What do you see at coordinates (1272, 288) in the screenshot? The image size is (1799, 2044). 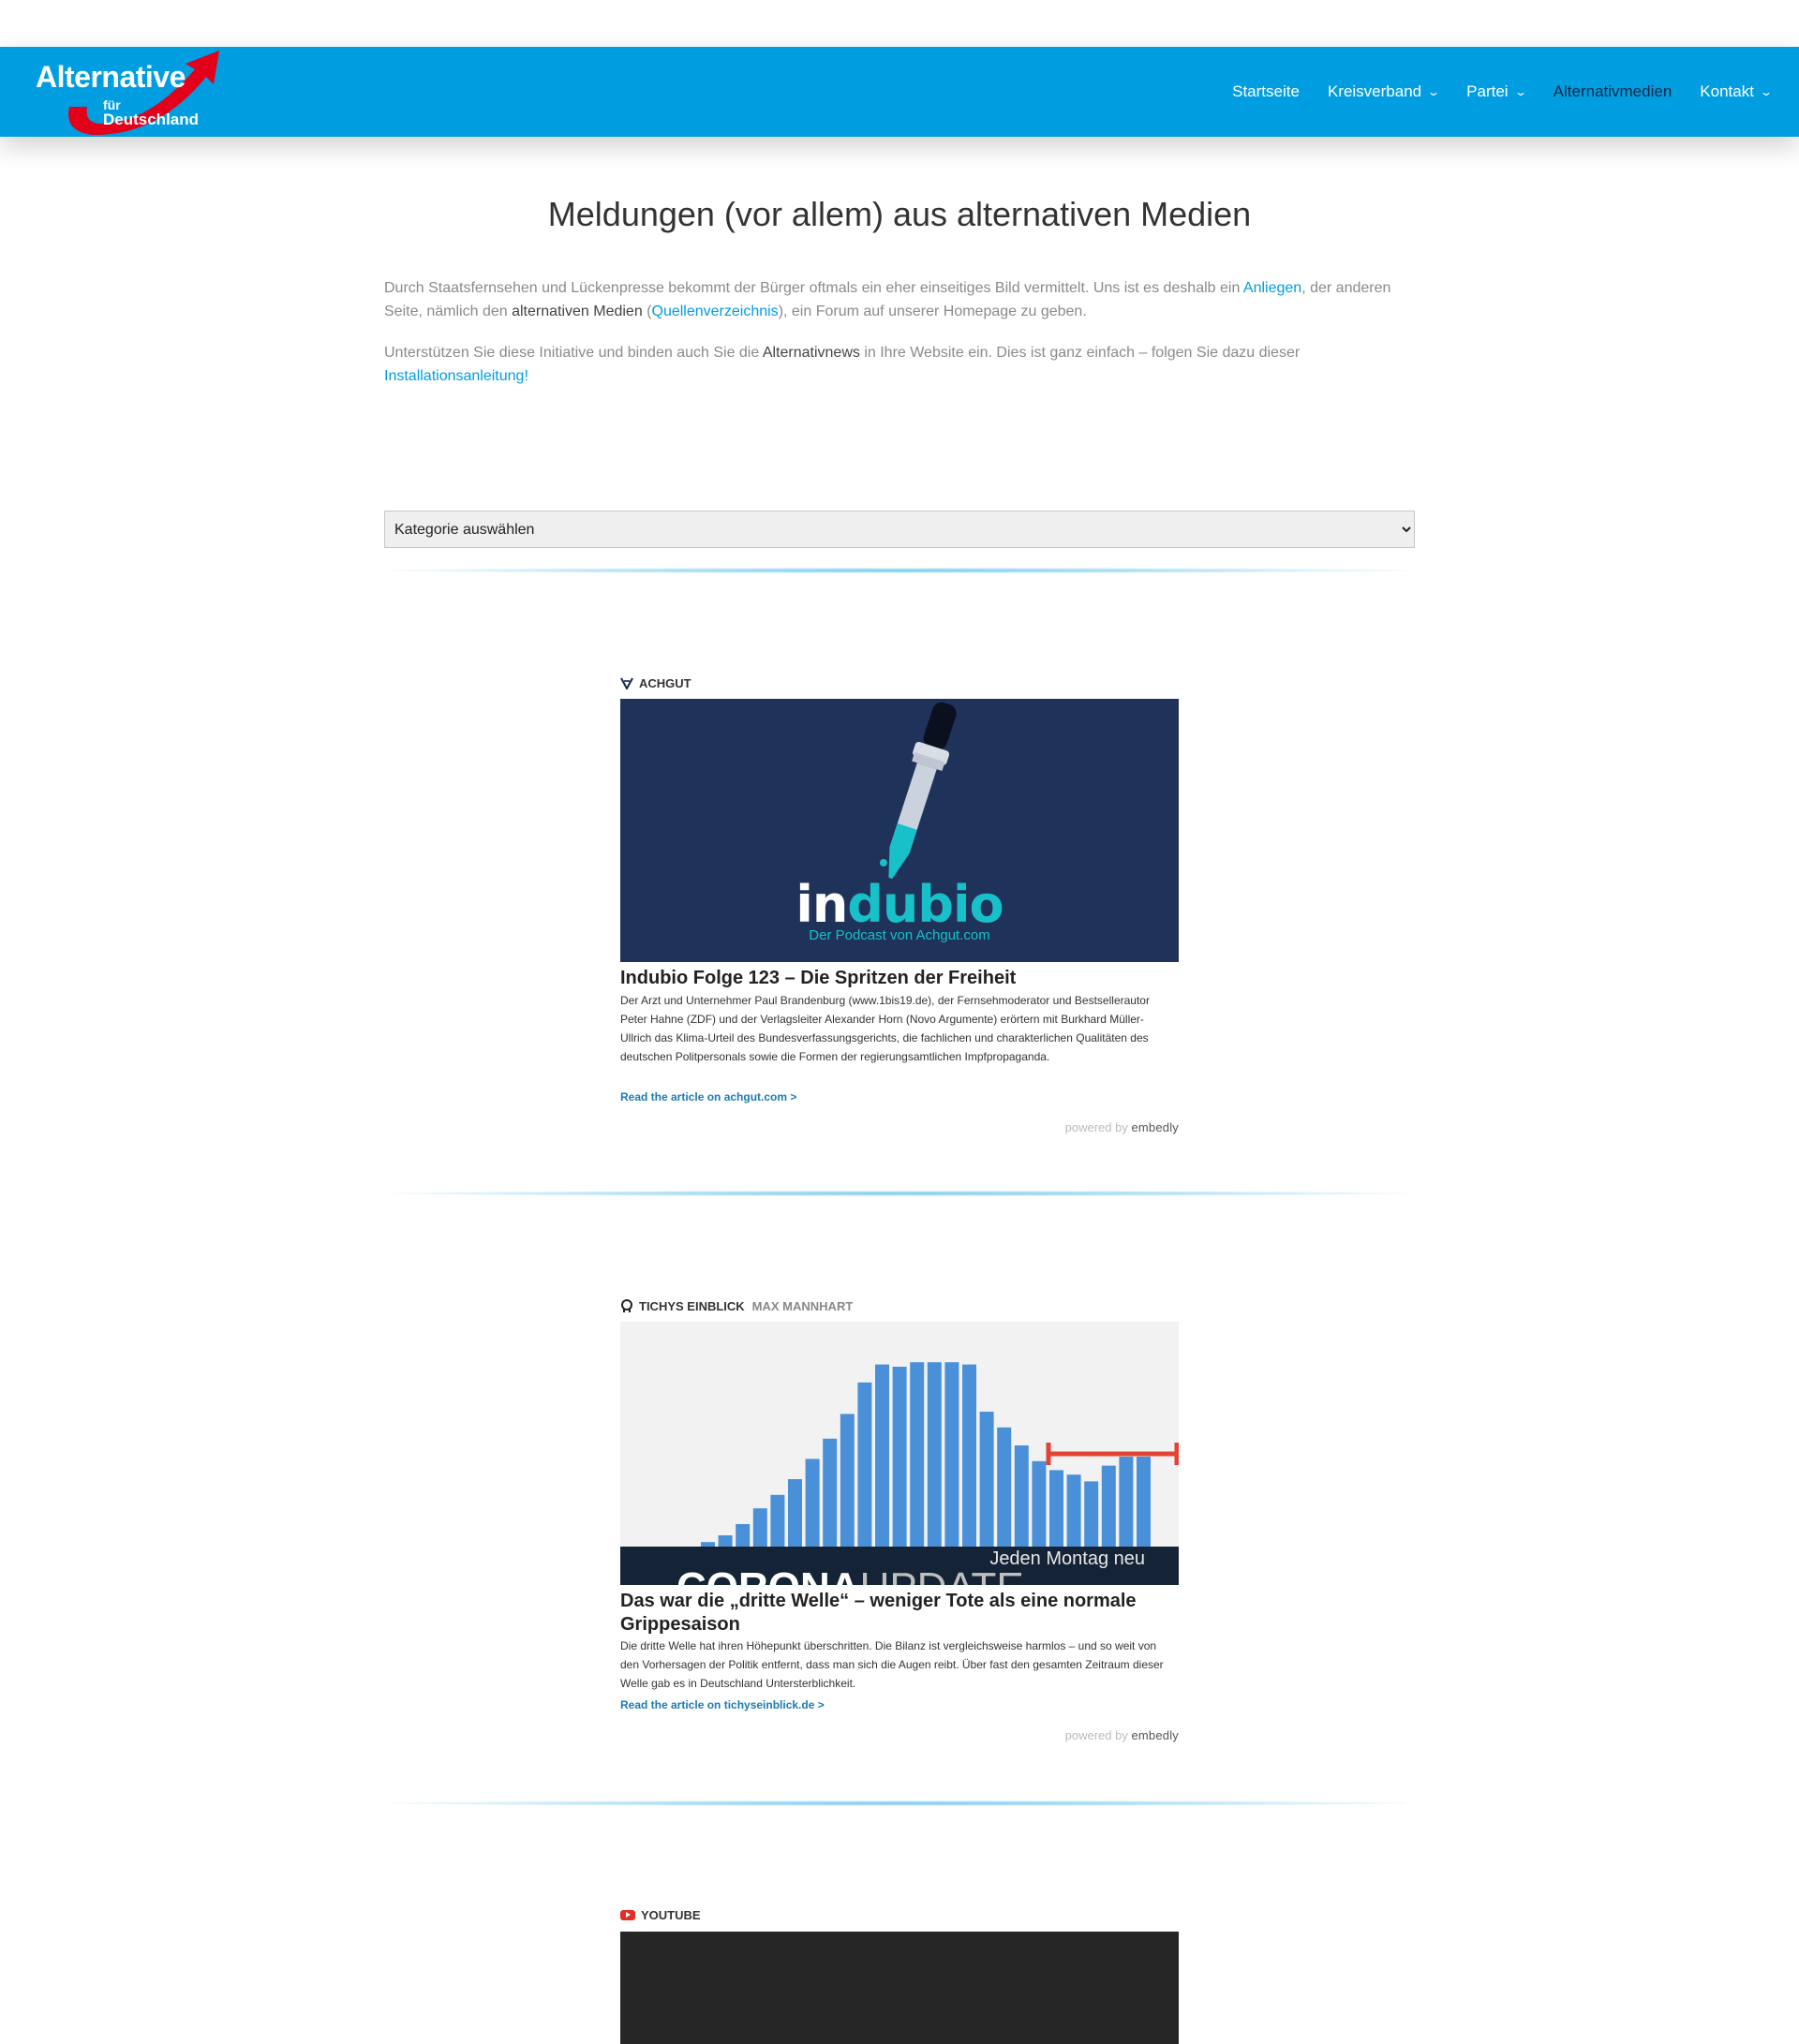 I see `anliegen-link: Anliegen` at bounding box center [1272, 288].